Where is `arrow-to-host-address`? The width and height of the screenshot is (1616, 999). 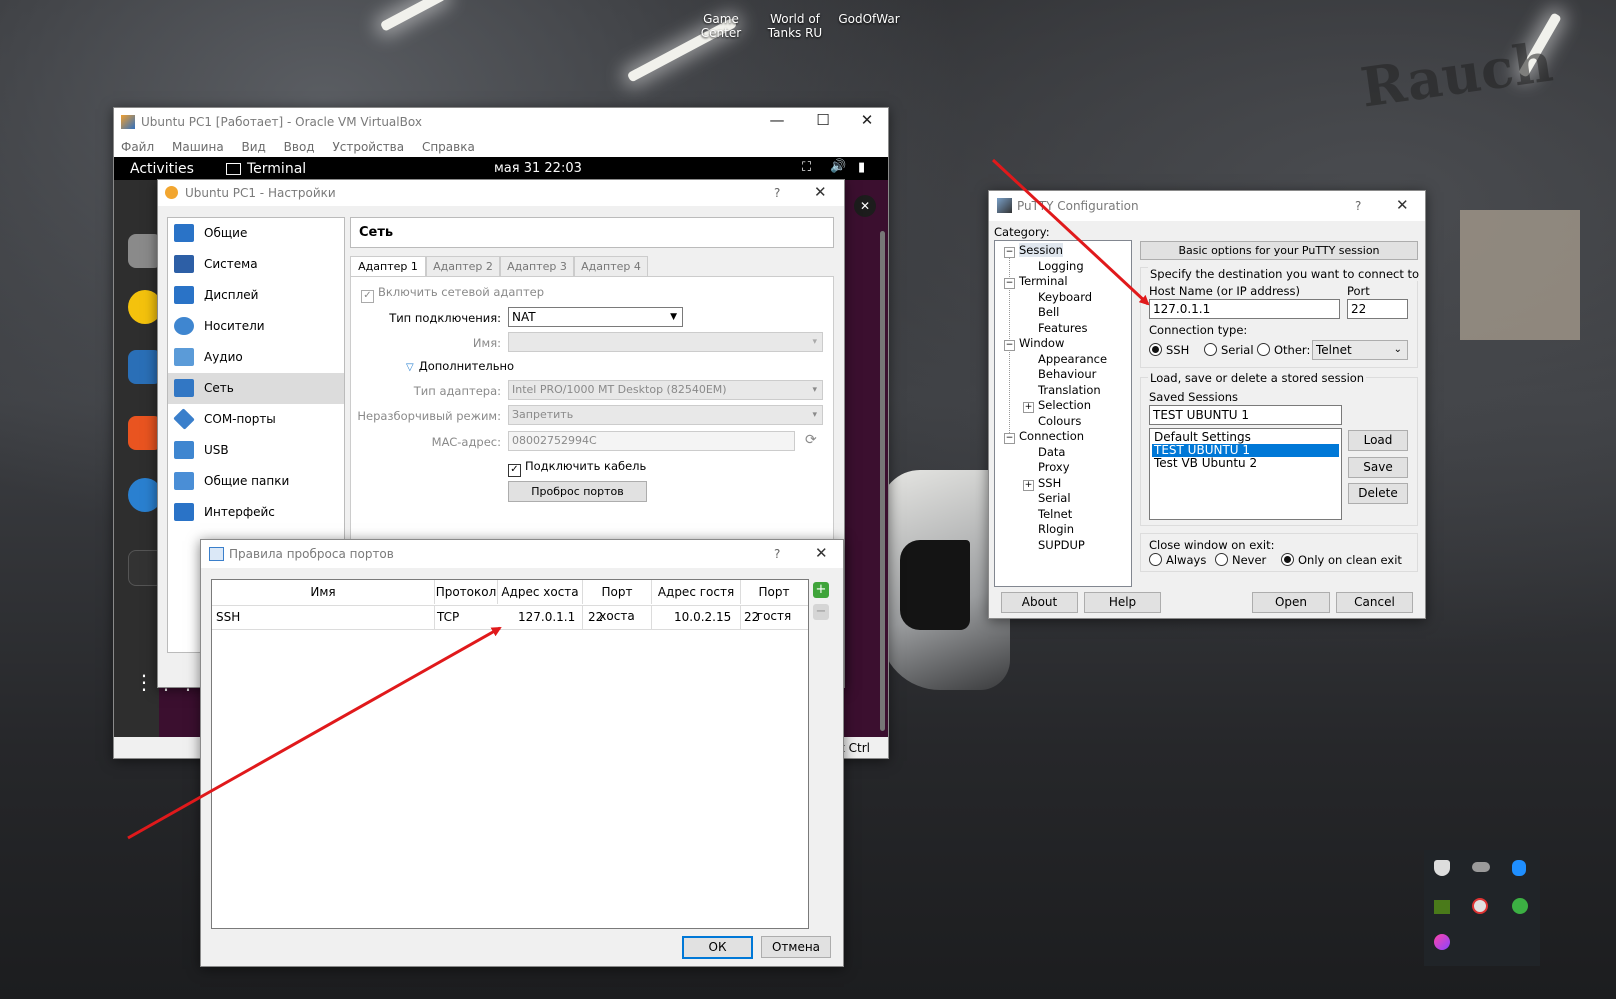
arrow-to-host-address is located at coordinates (314, 733).